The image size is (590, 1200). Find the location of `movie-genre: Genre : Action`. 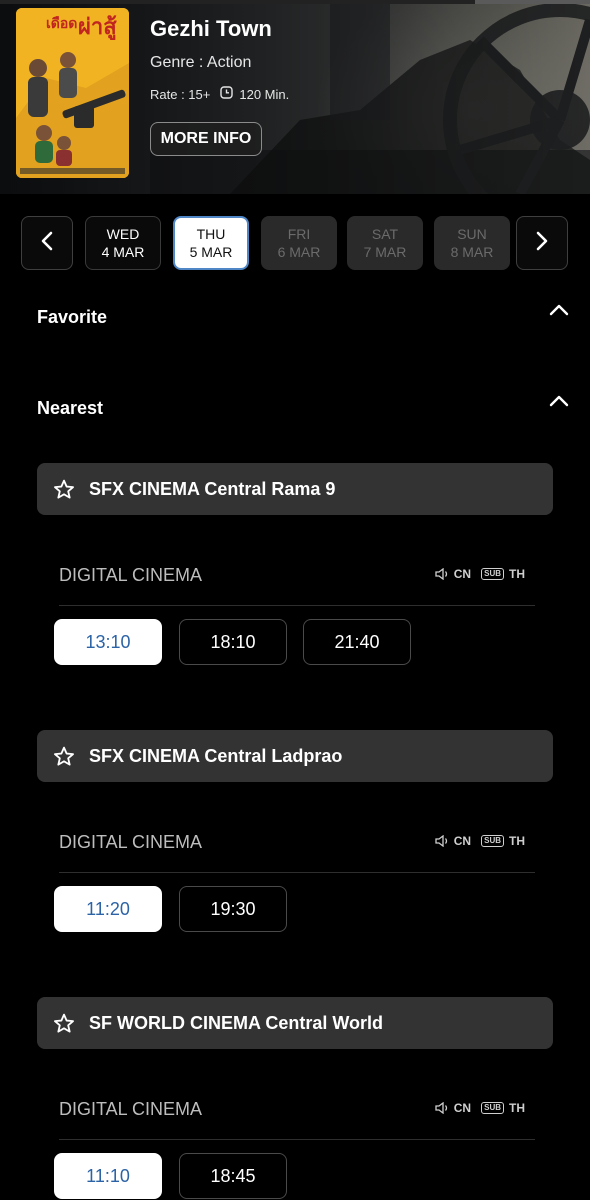

movie-genre: Genre : Action is located at coordinates (201, 62).